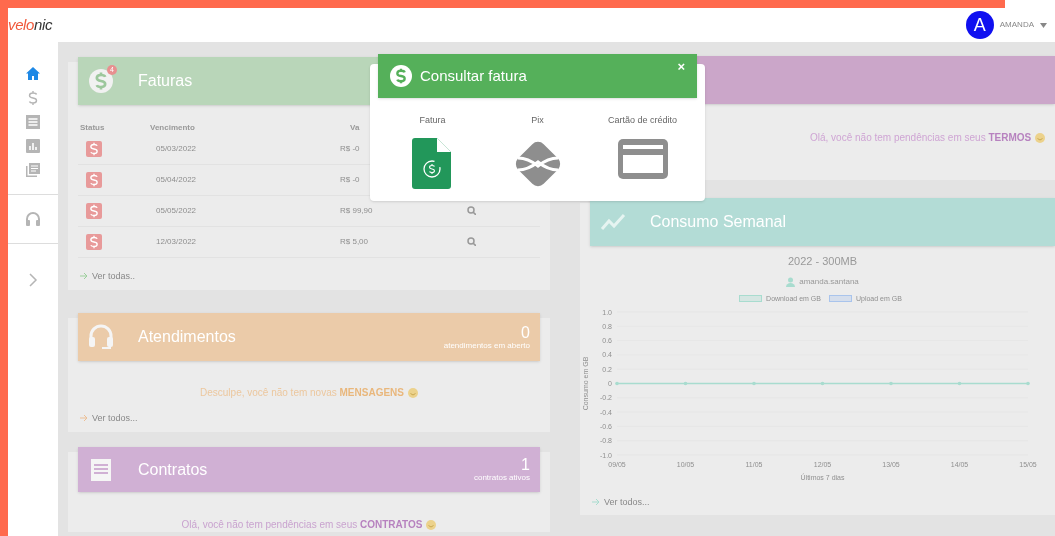  Describe the element at coordinates (486, 345) in the screenshot. I see `count-label: atendimentos em aberto` at that location.